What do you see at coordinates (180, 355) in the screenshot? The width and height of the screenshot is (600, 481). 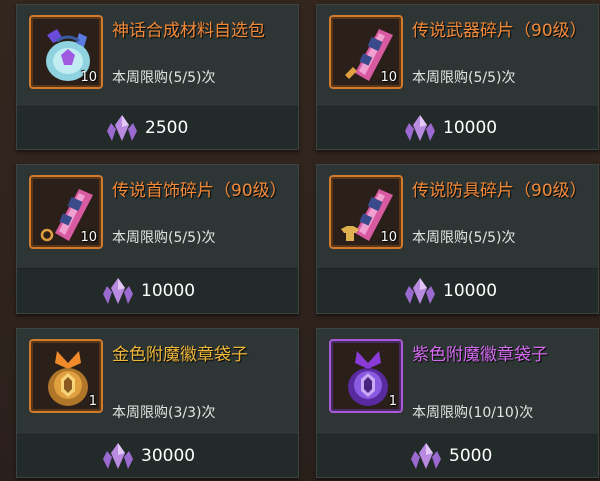 I see `item-title: 金色附魔徽章袋子` at bounding box center [180, 355].